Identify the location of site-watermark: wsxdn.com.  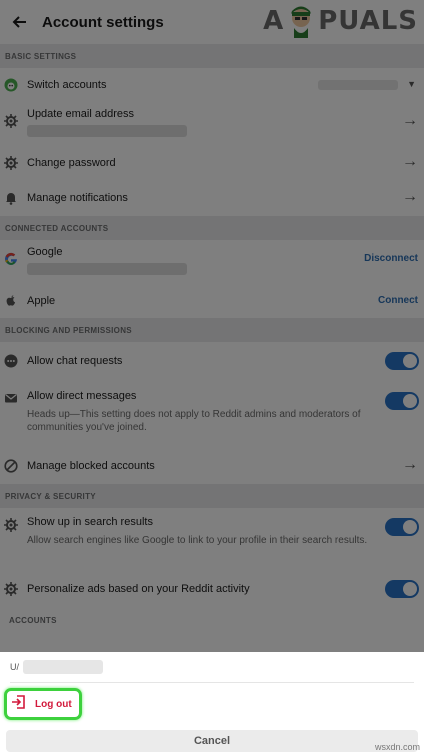
(397, 747).